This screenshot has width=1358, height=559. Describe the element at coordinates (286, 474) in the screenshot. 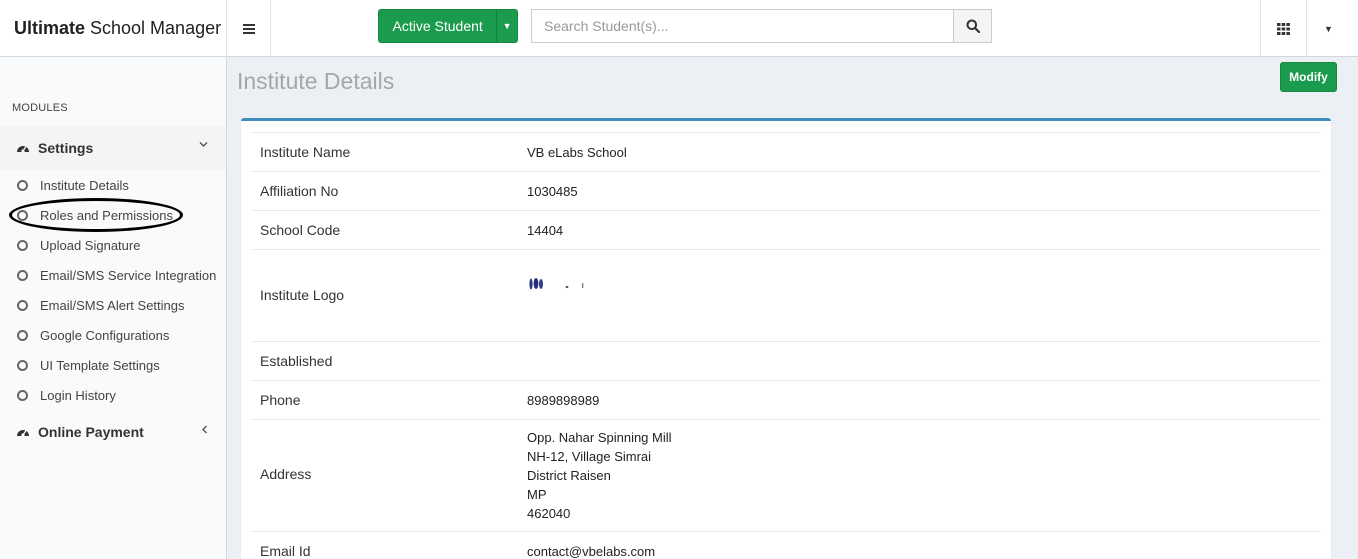

I see `detail-label: Address` at that location.